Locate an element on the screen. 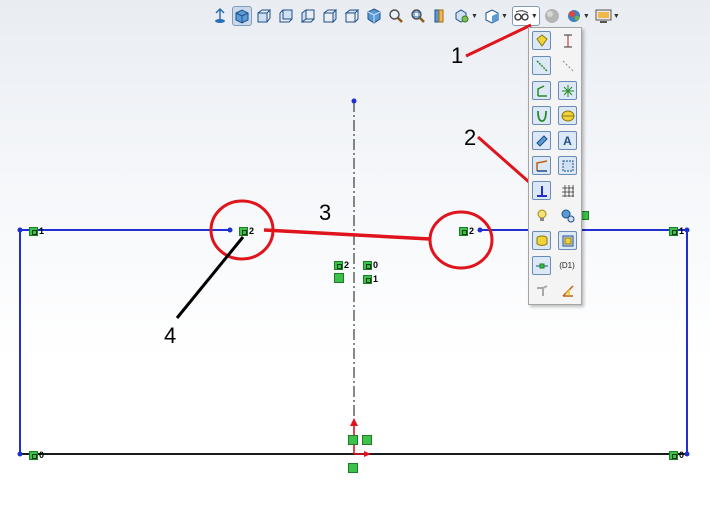 The width and height of the screenshot is (710, 512). sketch-relations-icon is located at coordinates (541, 190).